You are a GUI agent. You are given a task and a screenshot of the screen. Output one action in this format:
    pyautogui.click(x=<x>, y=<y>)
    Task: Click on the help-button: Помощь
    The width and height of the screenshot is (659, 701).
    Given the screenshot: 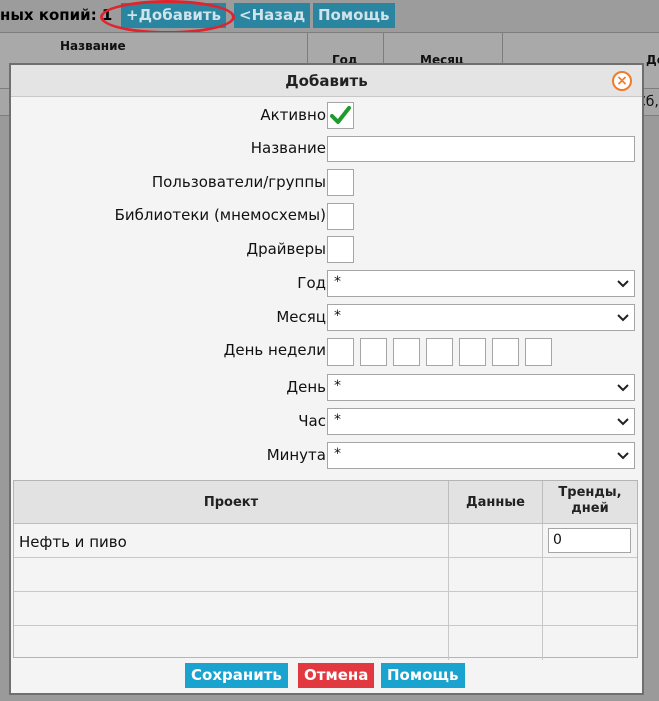 What is the action you would take?
    pyautogui.click(x=423, y=675)
    